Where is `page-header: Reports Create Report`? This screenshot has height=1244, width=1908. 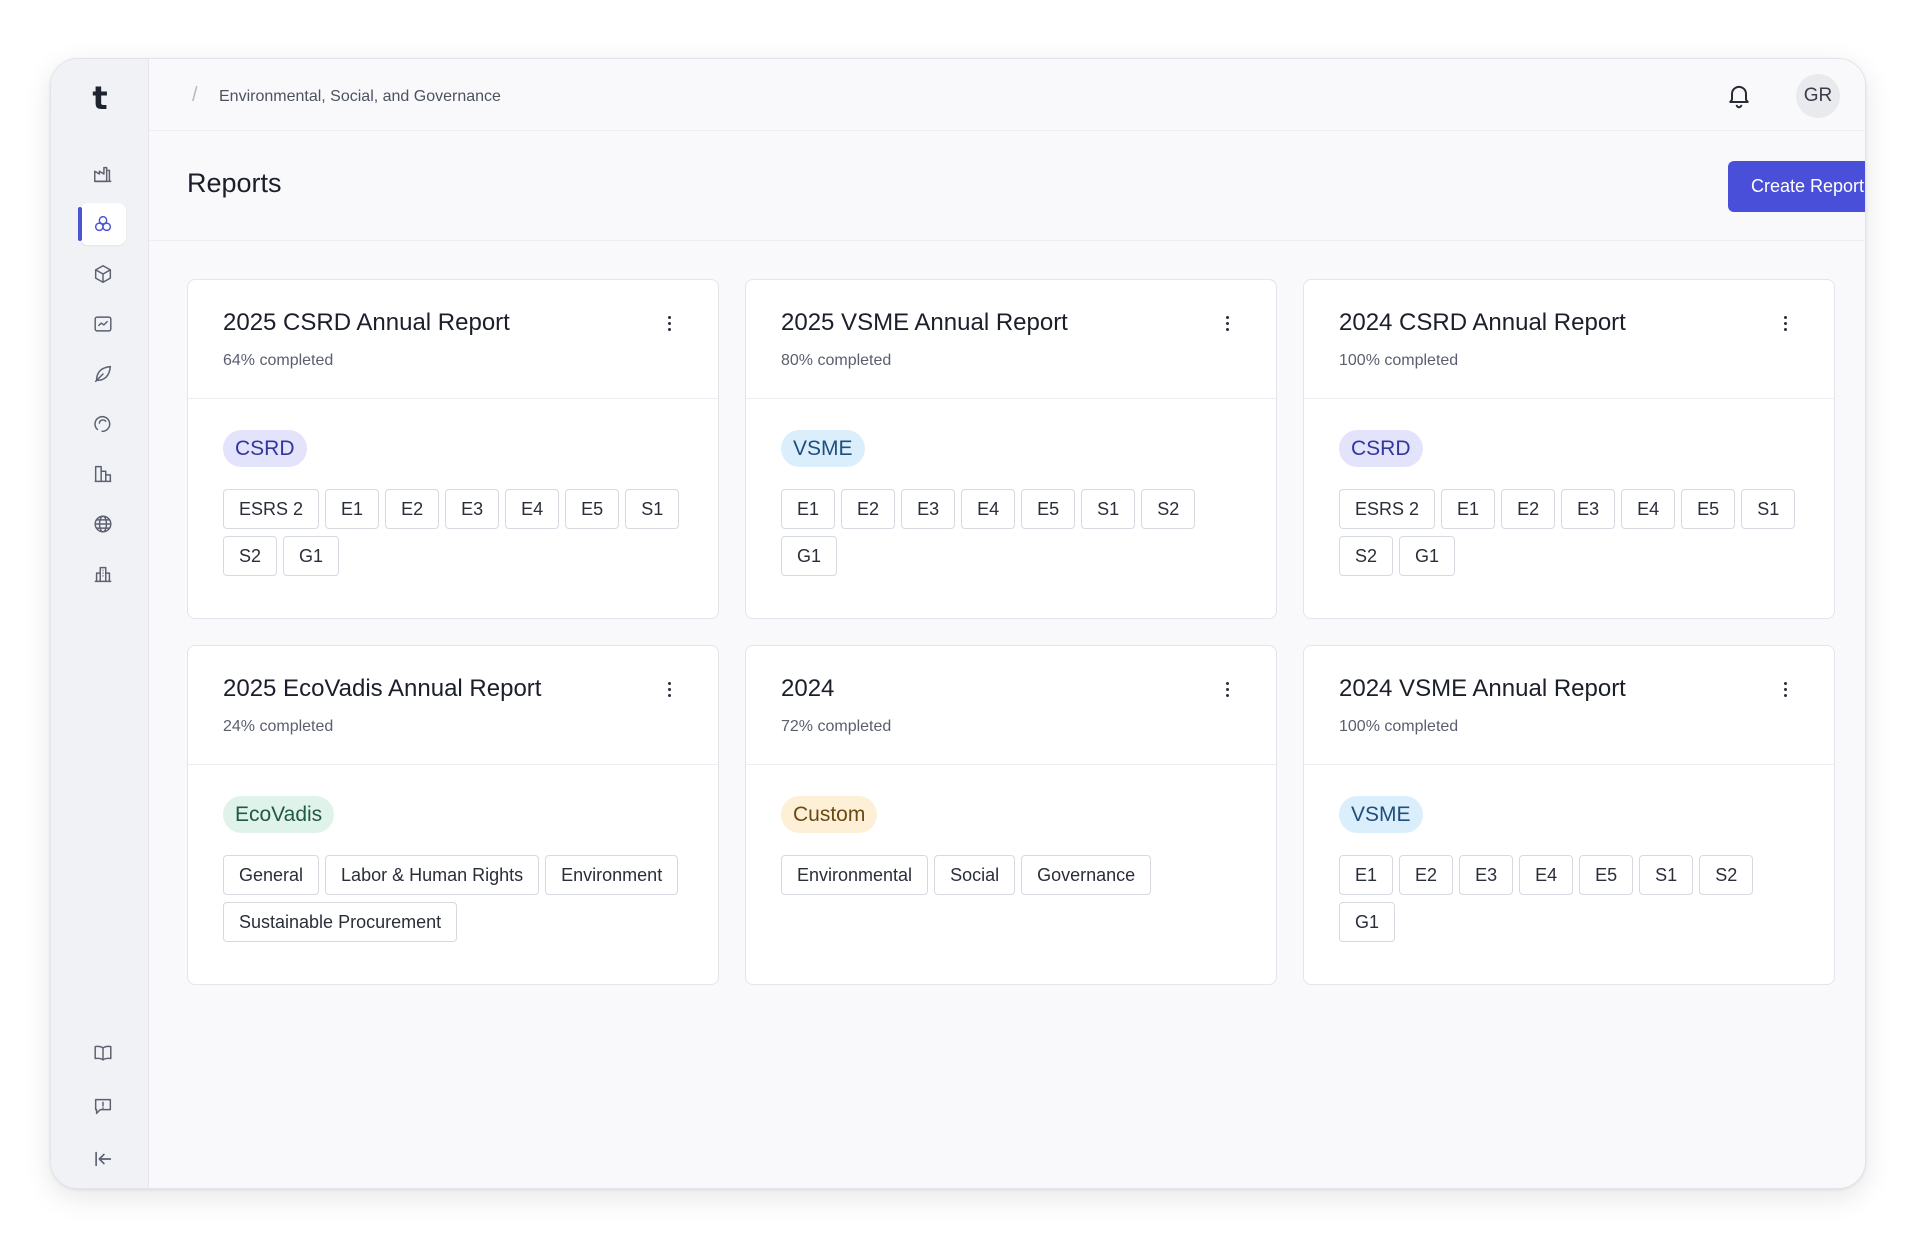
page-header: Reports Create Report is located at coordinates (1007, 186).